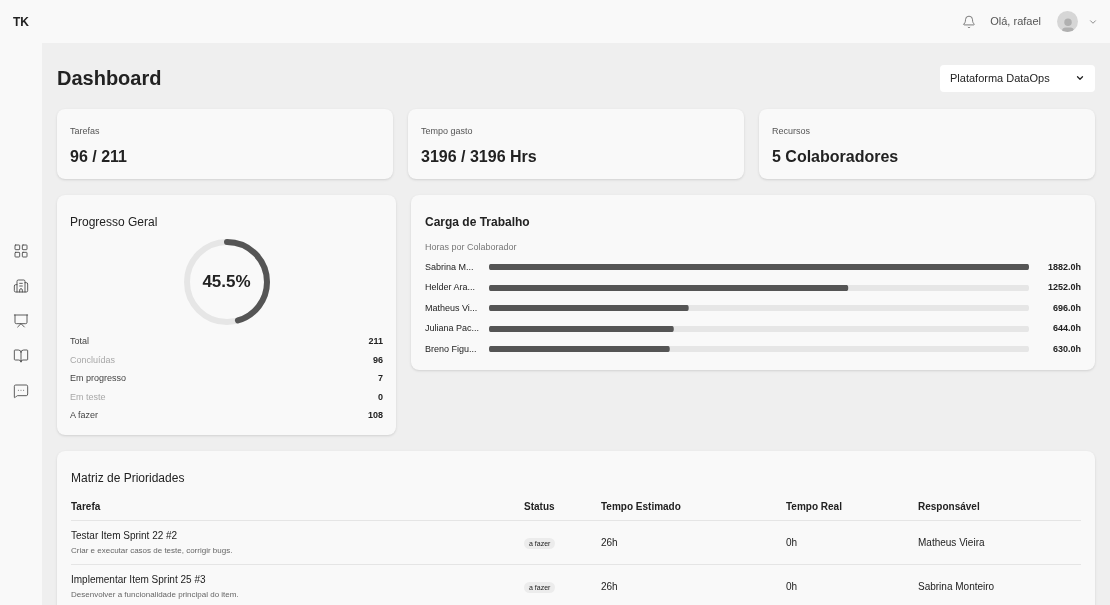 The image size is (1110, 605). I want to click on stat-label: Tarefas, so click(85, 131).